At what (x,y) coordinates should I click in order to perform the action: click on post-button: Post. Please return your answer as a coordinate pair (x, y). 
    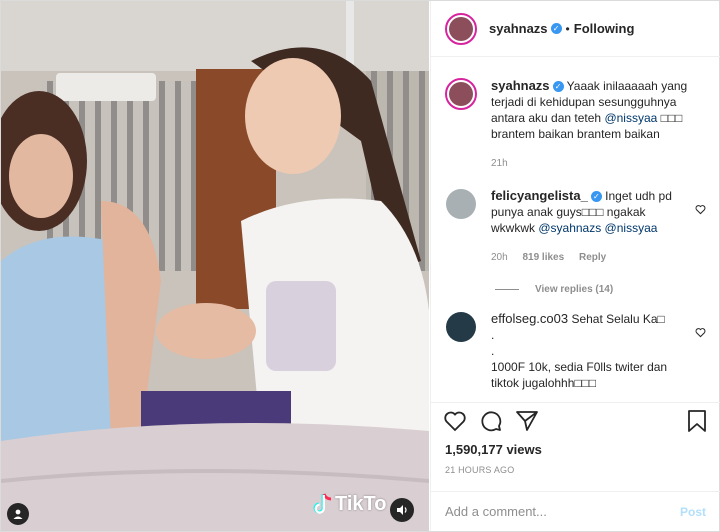
    Looking at the image, I should click on (693, 512).